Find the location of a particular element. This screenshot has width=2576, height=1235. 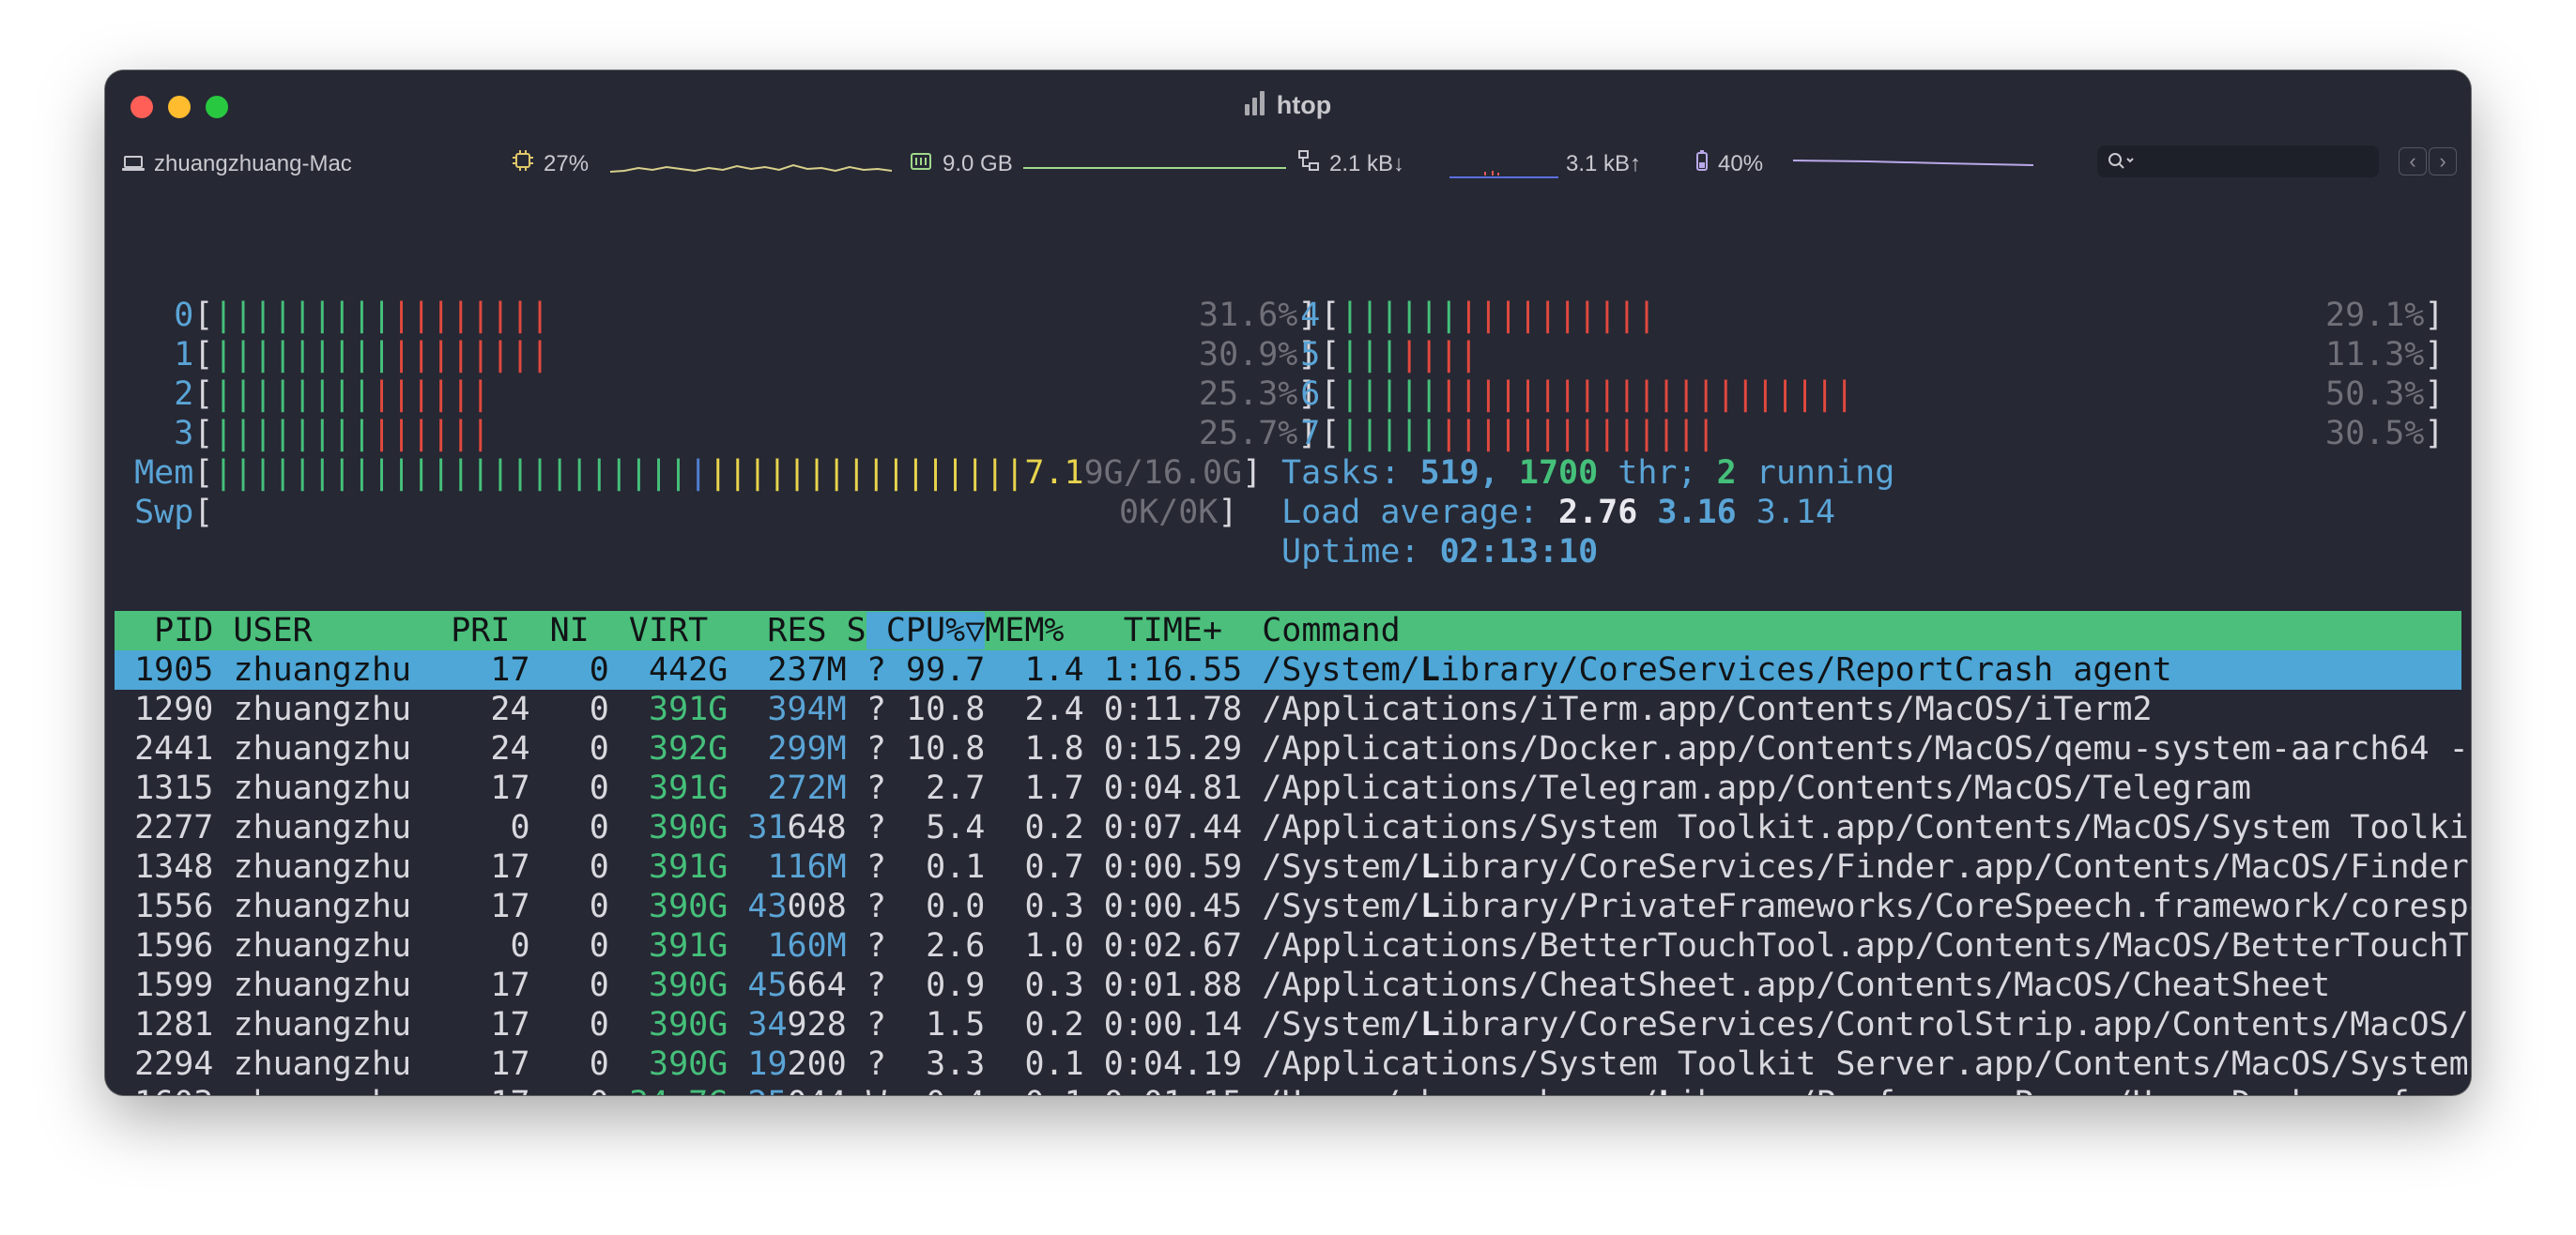

cpu-bar-user: |||||| is located at coordinates (1400, 315).